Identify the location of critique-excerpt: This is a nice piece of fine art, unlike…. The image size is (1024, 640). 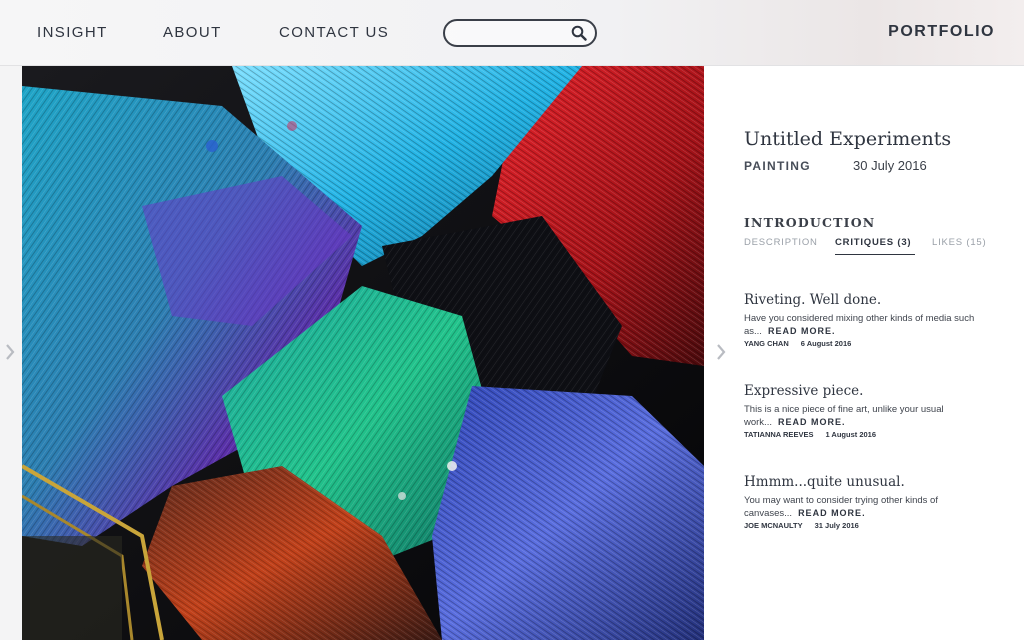
(860, 416).